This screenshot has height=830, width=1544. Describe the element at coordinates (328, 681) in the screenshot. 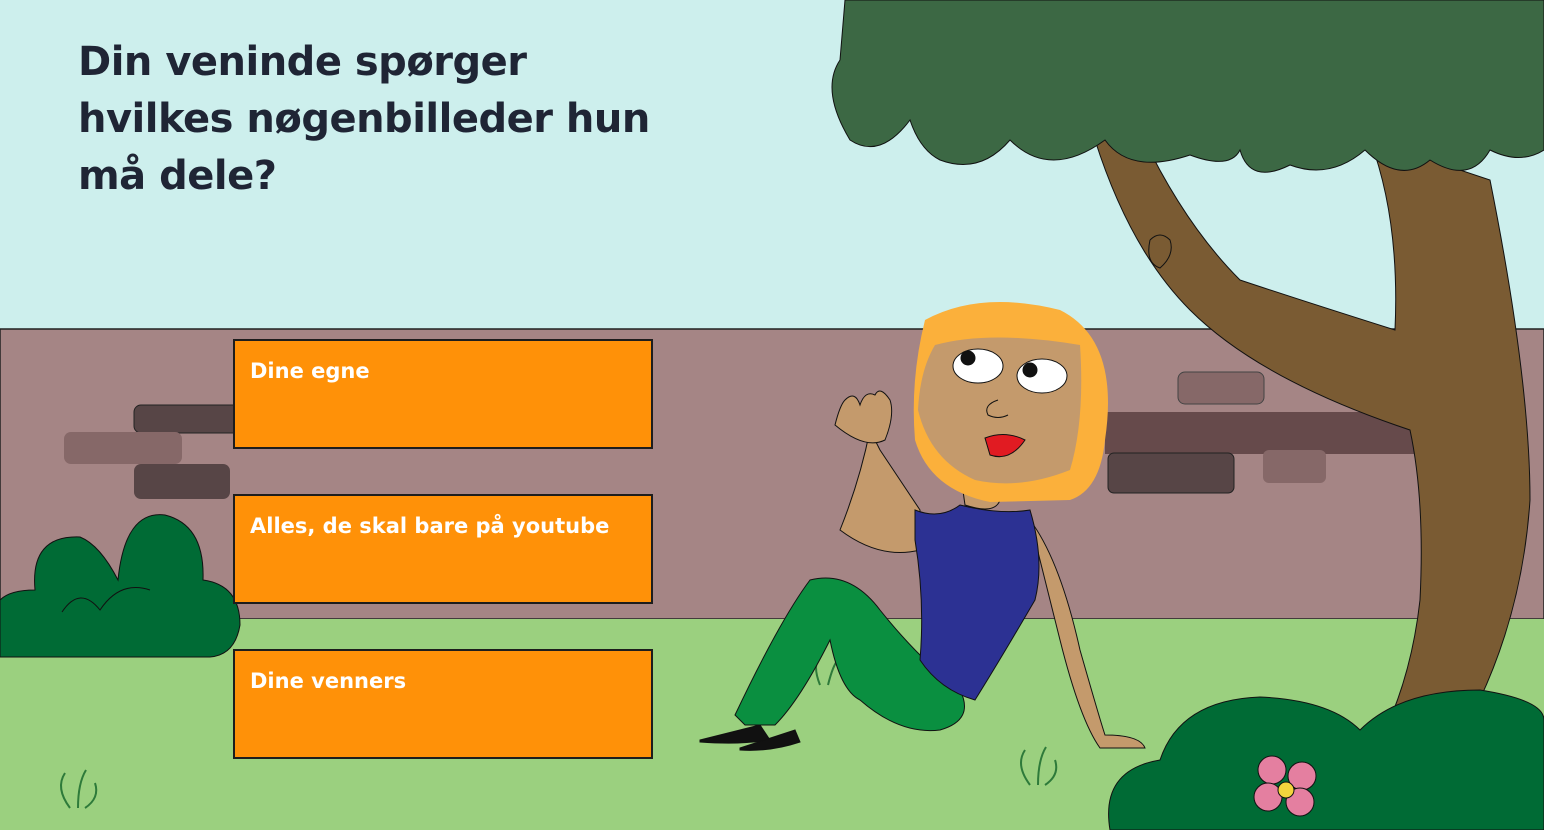

I see `answer-label: Dine venners` at that location.